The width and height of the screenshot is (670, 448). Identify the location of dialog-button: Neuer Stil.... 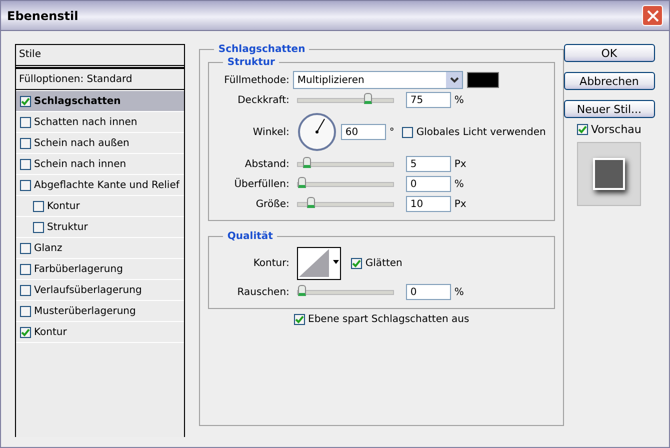
(609, 109).